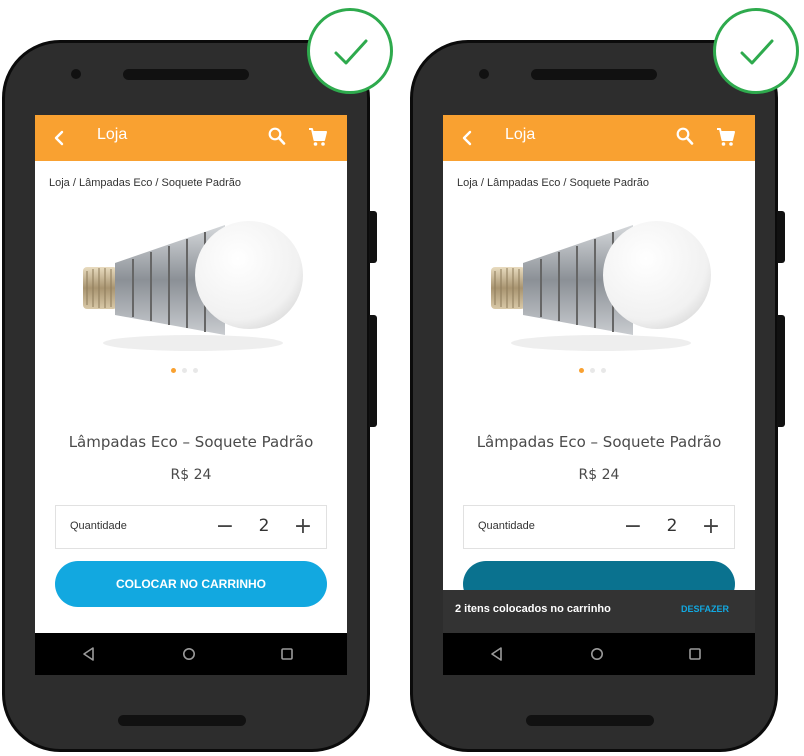 The width and height of the screenshot is (804, 756). What do you see at coordinates (705, 609) in the screenshot?
I see `undo-button: DESFAZER` at bounding box center [705, 609].